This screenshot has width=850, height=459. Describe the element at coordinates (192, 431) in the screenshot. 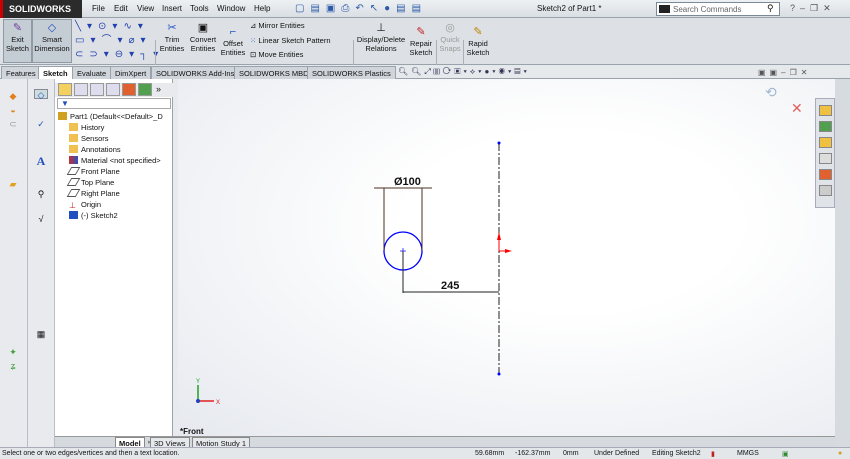

I see `view-orientation-label: *Front` at that location.